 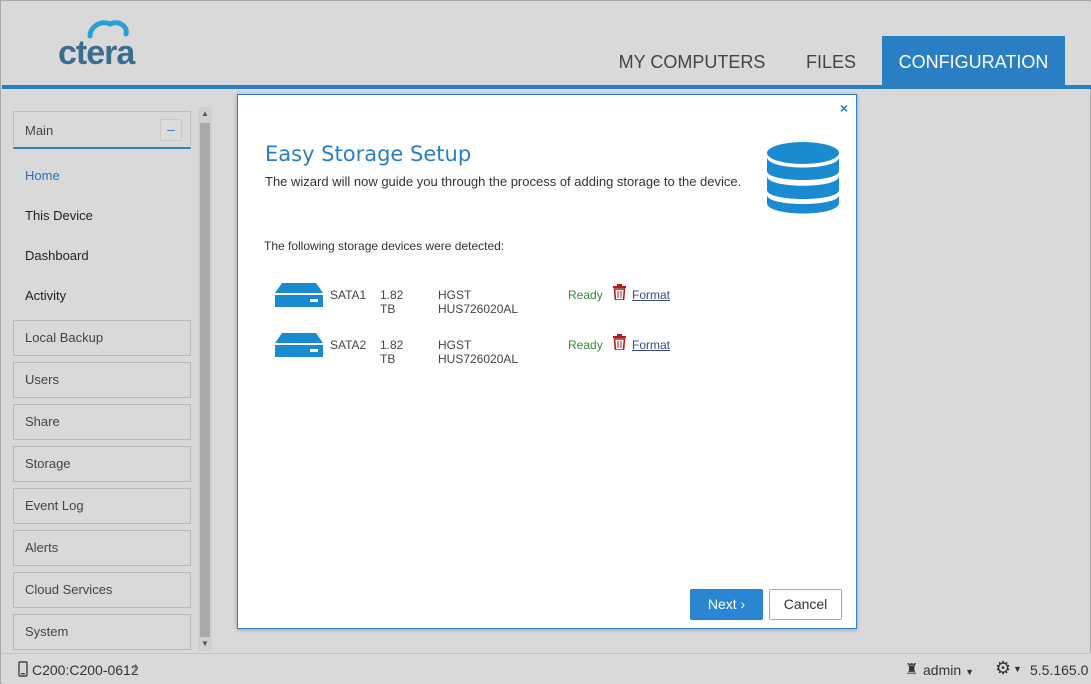 I want to click on dialog-title: Easy Storage Setup, so click(x=368, y=154).